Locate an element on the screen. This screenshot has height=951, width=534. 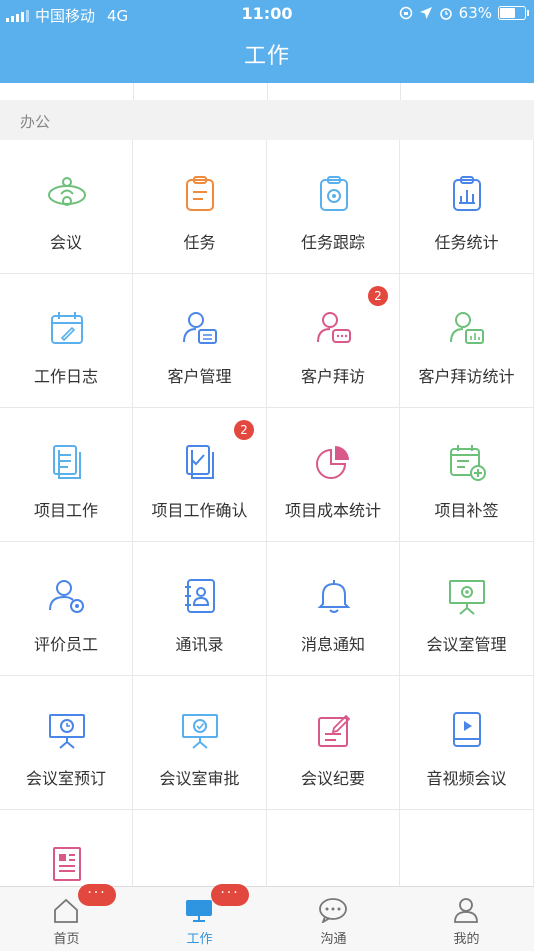
grid-item-label: 客户拜访 is located at coordinates (332, 376).